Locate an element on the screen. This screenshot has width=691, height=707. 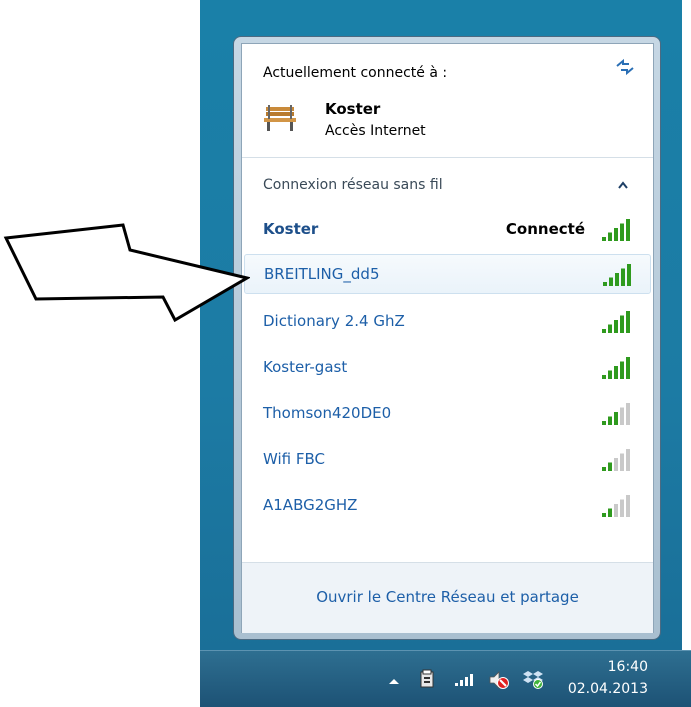
refresh-icon is located at coordinates (625, 67).